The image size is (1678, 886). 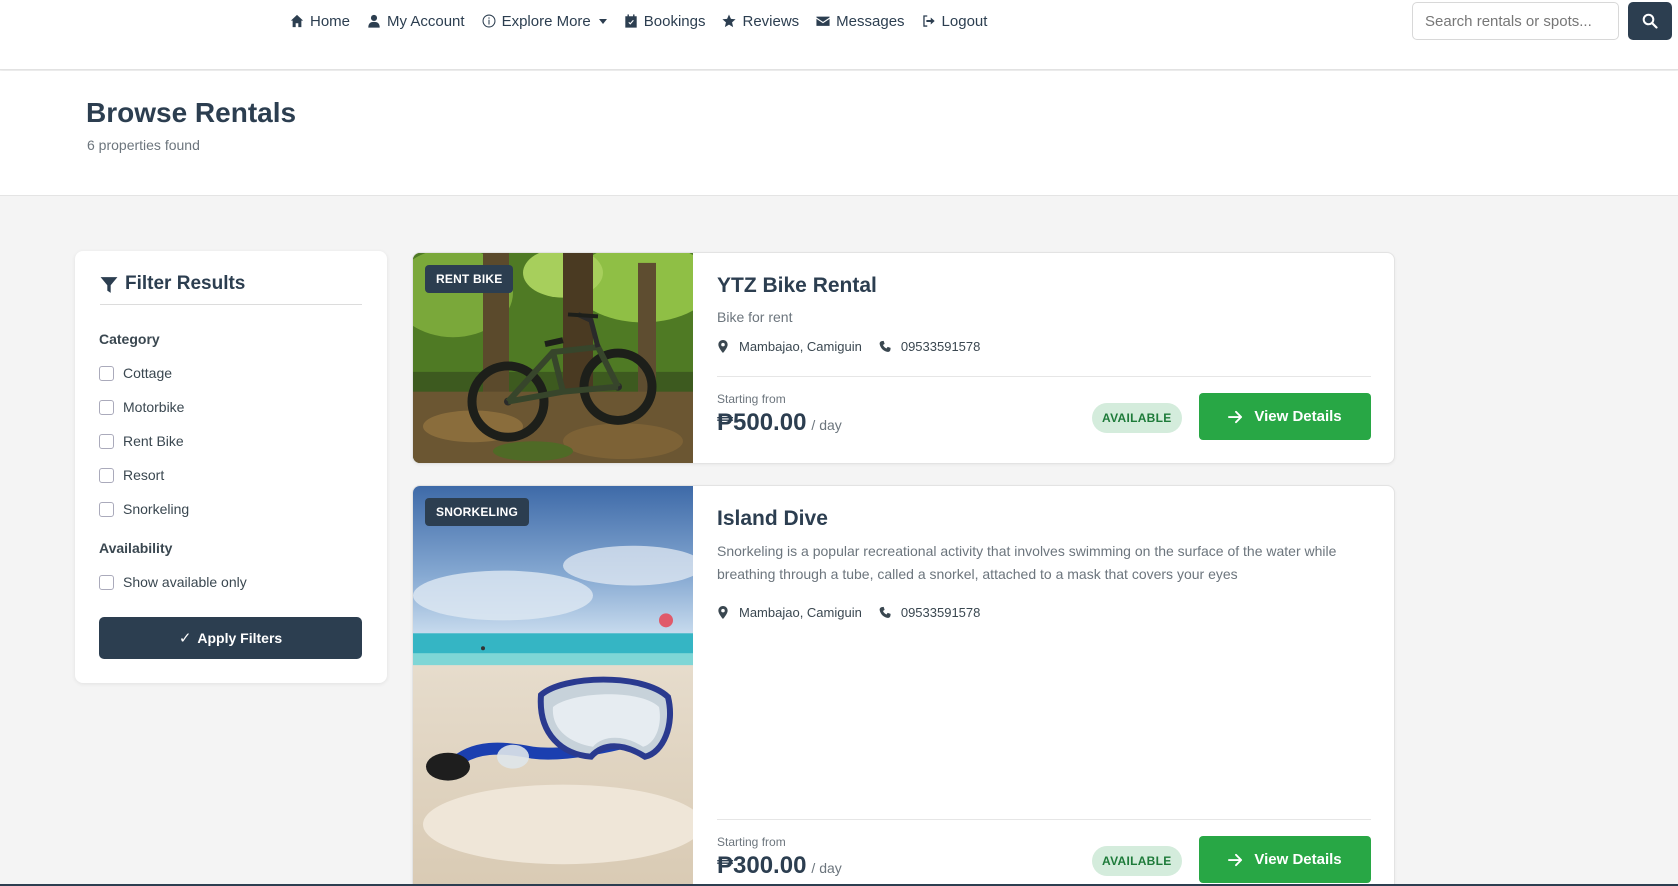 What do you see at coordinates (297, 21) in the screenshot?
I see `home-icon` at bounding box center [297, 21].